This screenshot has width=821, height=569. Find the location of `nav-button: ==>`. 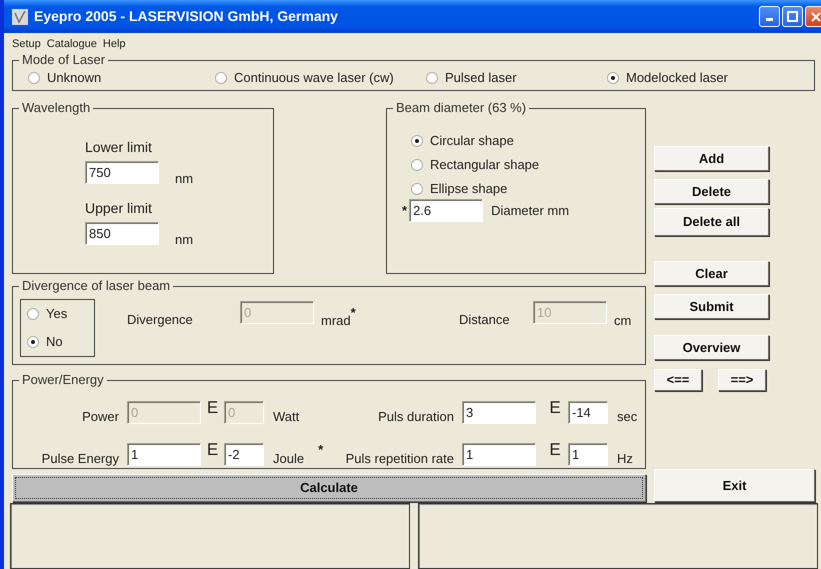

nav-button: ==> is located at coordinates (742, 380).